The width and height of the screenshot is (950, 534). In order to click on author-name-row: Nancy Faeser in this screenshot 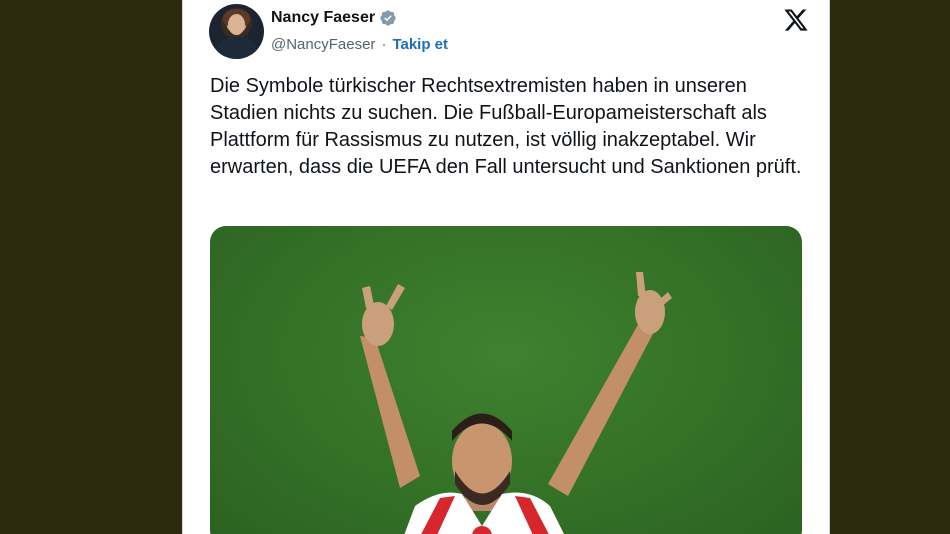, I will do `click(334, 18)`.